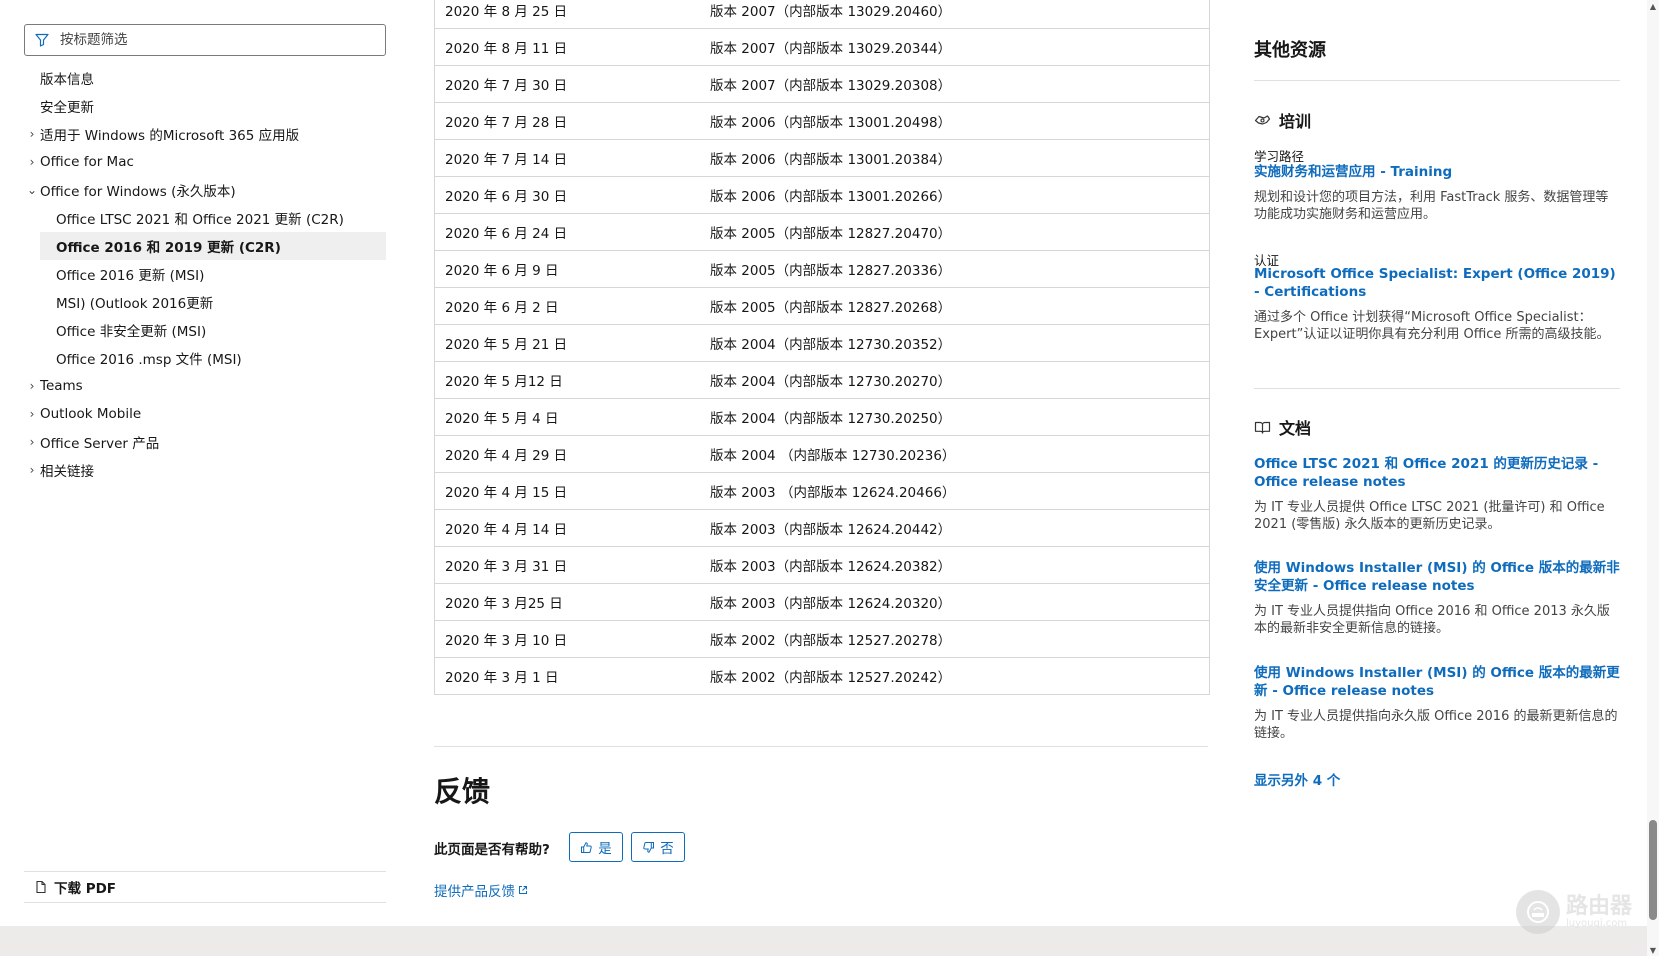  I want to click on nav-item-label: 版本信息, so click(67, 80).